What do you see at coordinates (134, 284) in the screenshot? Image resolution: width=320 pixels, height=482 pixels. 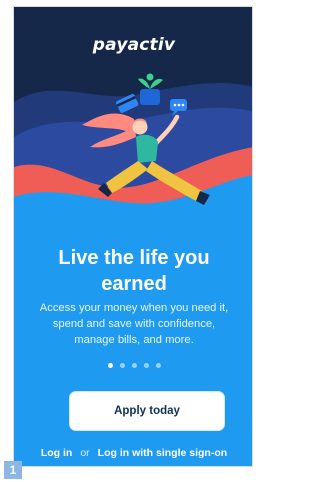 I see `headline-line-2: earned` at bounding box center [134, 284].